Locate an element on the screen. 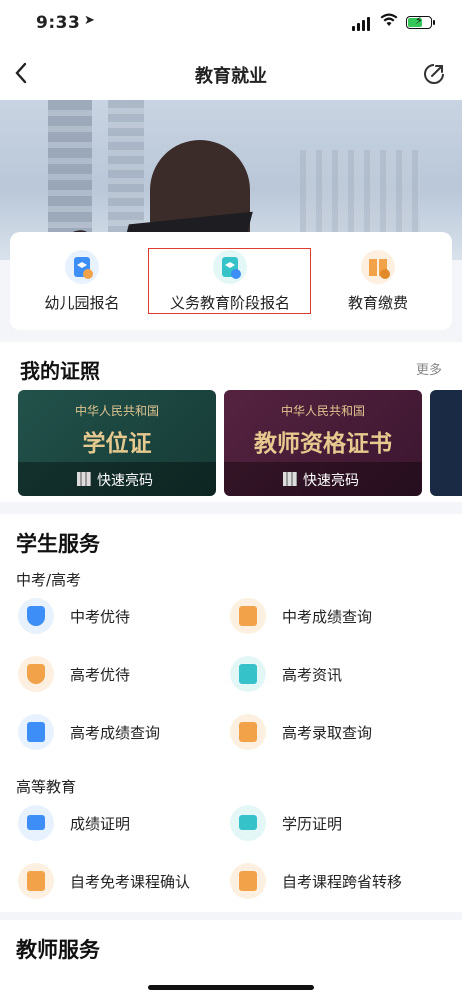  service-label: 高考成绩查询 is located at coordinates (115, 733).